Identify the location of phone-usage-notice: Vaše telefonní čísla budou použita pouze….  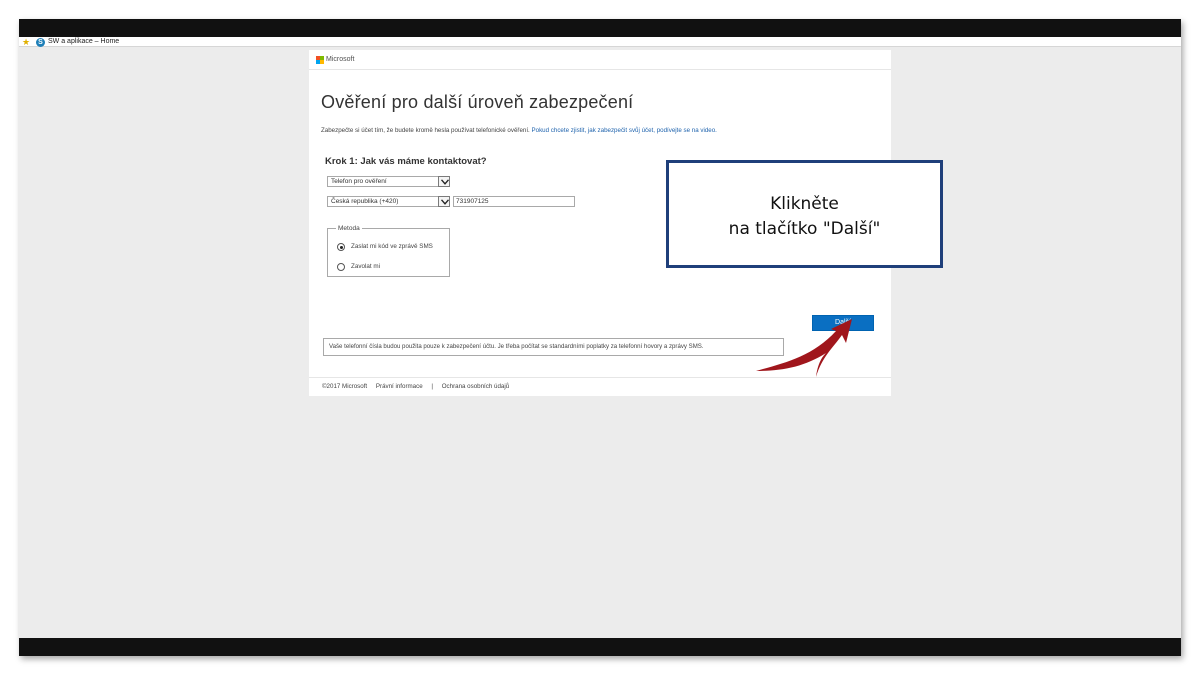
(553, 347).